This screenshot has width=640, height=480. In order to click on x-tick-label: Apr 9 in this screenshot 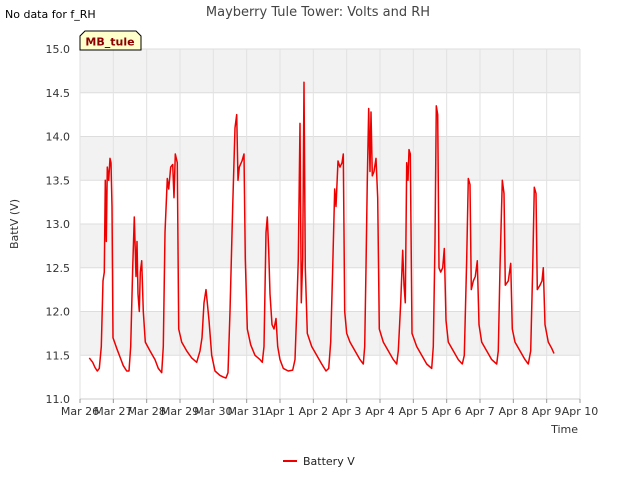, I will do `click(547, 411)`.